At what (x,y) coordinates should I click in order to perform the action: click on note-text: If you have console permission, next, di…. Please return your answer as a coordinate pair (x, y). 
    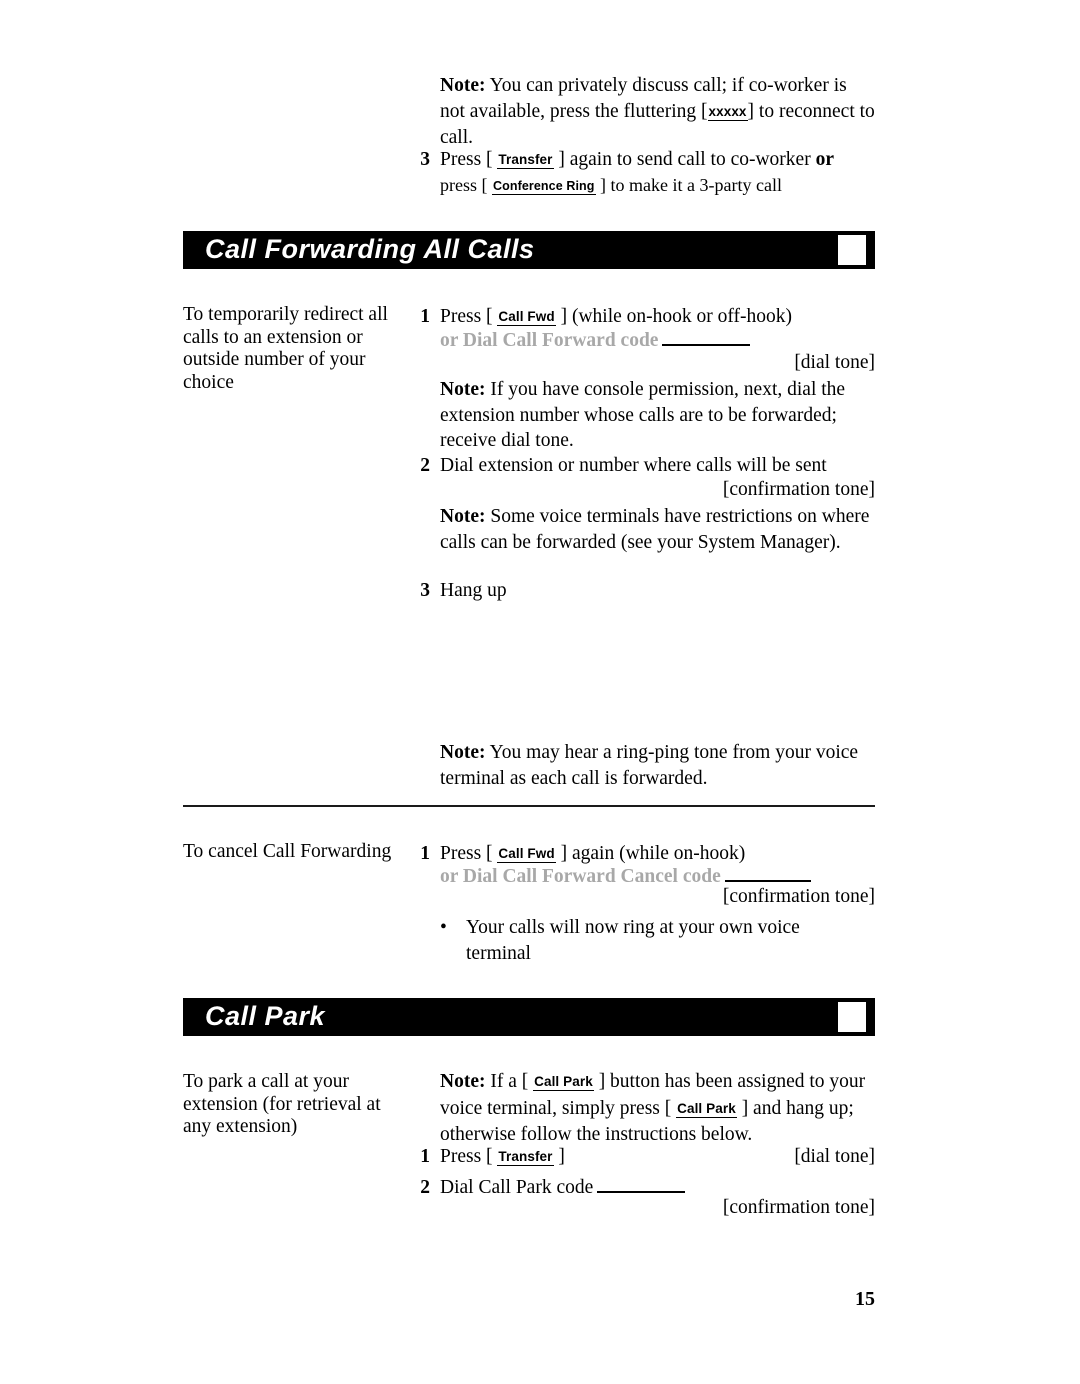
    Looking at the image, I should click on (643, 415).